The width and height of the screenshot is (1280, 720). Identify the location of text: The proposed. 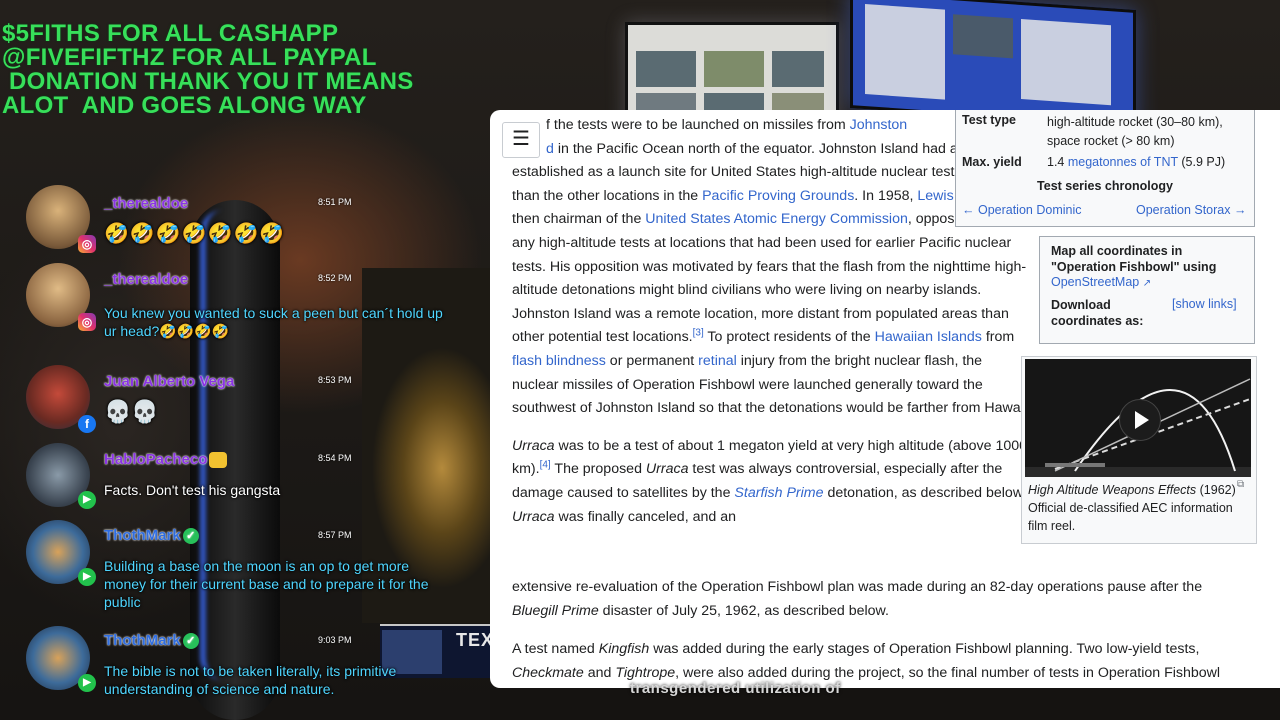
(598, 469).